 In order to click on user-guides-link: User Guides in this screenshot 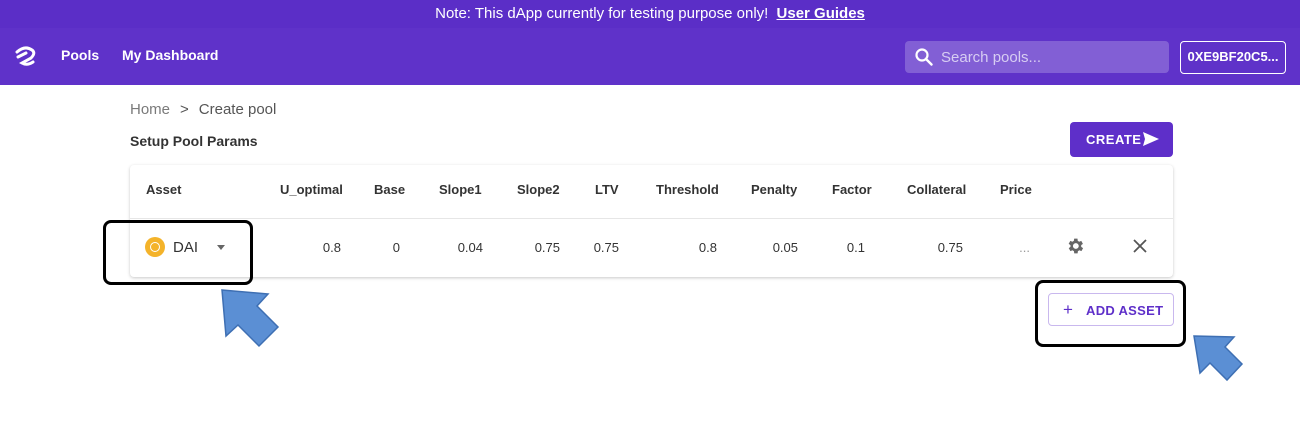, I will do `click(821, 13)`.